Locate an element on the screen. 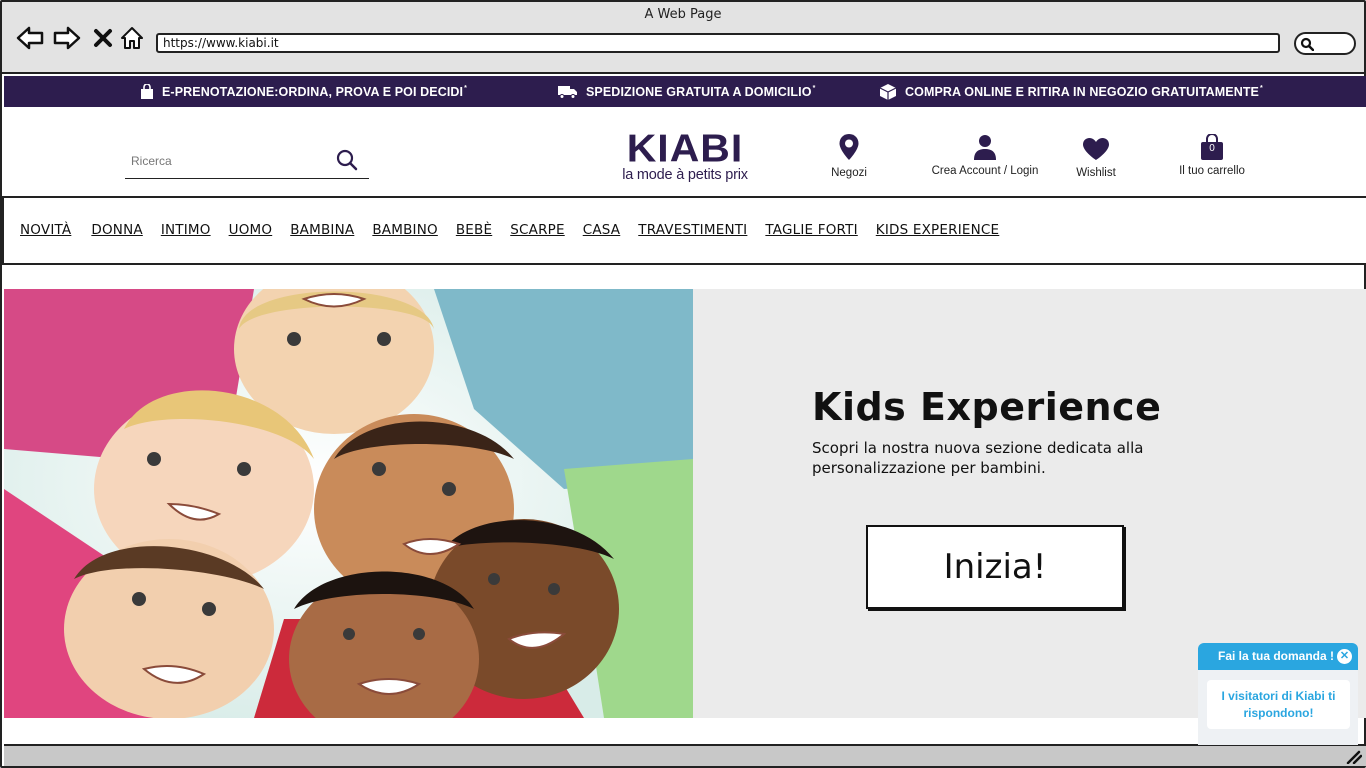 Image resolution: width=1366 pixels, height=768 pixels. delivery-truck-icon is located at coordinates (567, 92).